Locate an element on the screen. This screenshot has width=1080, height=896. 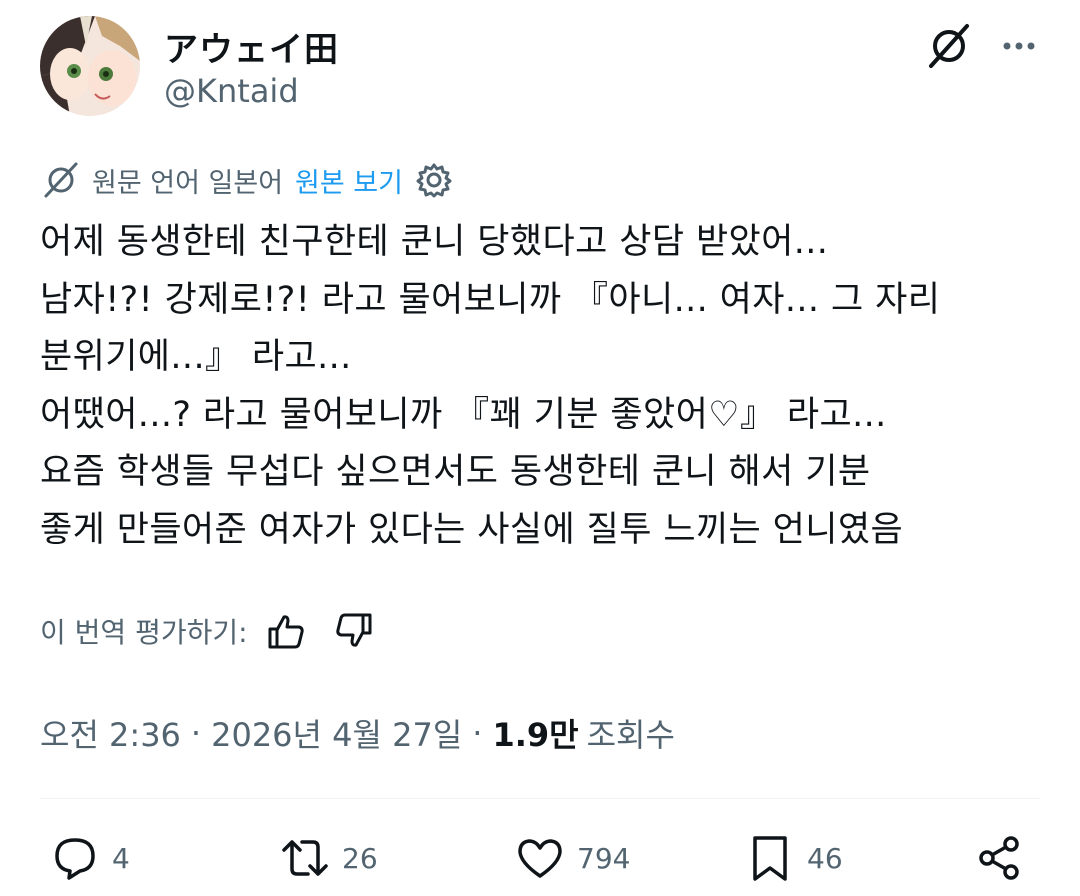
tweet-line: 좋게 만들어준 여자가 있다는 사실에 질투 느끼는 언니였음 is located at coordinates (472, 529).